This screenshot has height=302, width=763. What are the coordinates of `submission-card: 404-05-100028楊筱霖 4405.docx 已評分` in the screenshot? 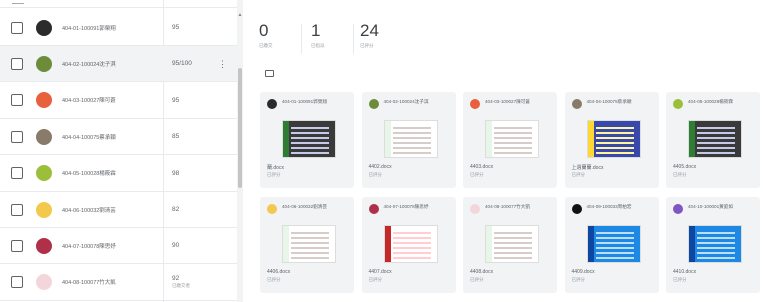 It's located at (713, 140).